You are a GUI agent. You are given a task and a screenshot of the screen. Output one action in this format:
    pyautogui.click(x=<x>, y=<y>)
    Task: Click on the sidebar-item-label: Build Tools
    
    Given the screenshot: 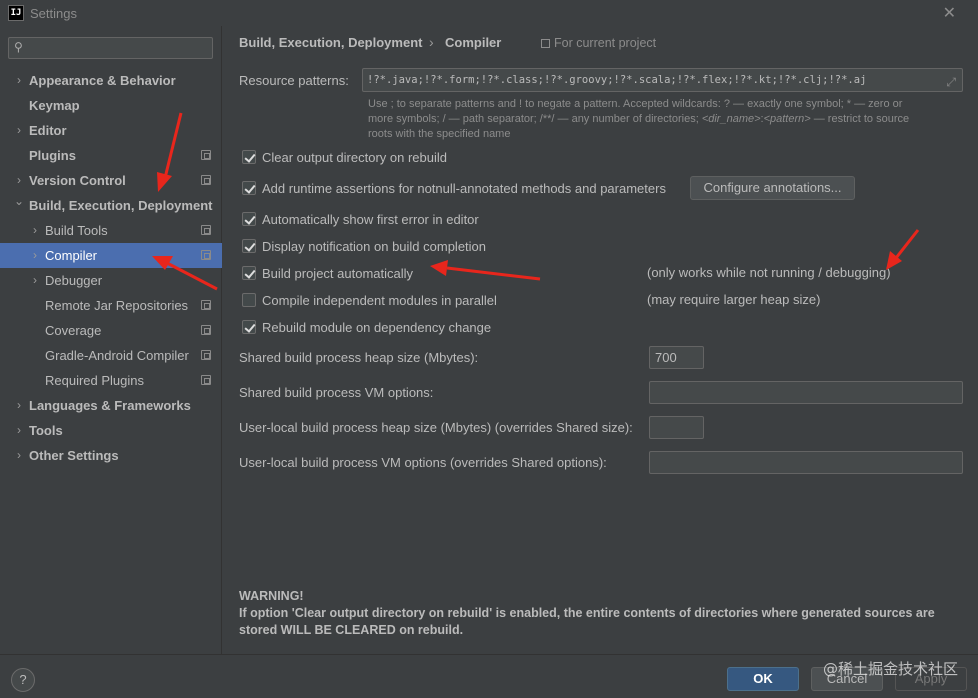 What is the action you would take?
    pyautogui.click(x=76, y=230)
    